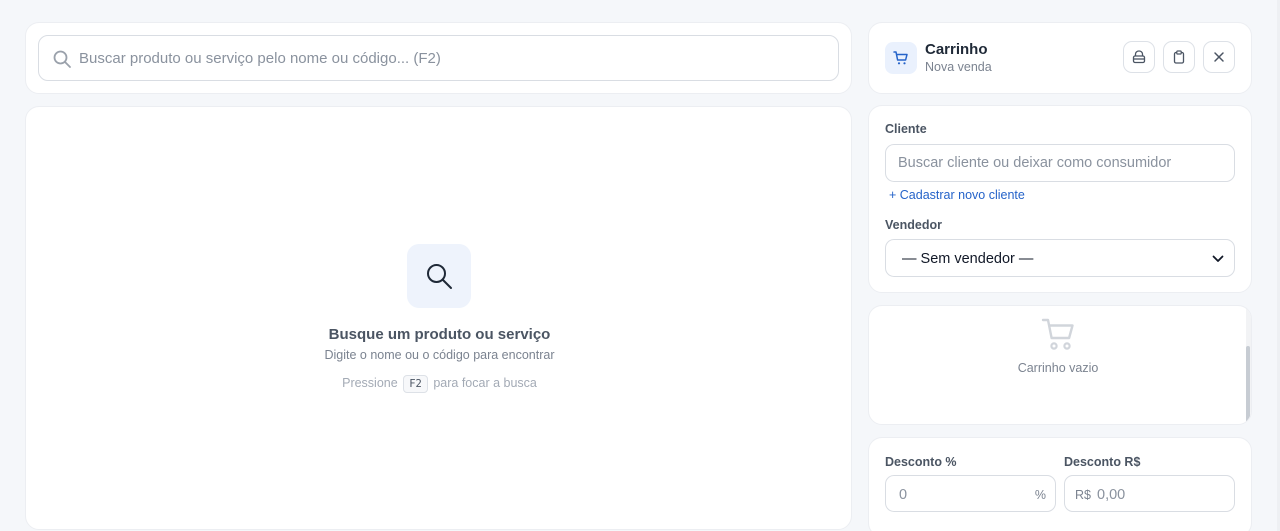 The width and height of the screenshot is (1280, 531). I want to click on cart-title: Carrinho, so click(956, 49).